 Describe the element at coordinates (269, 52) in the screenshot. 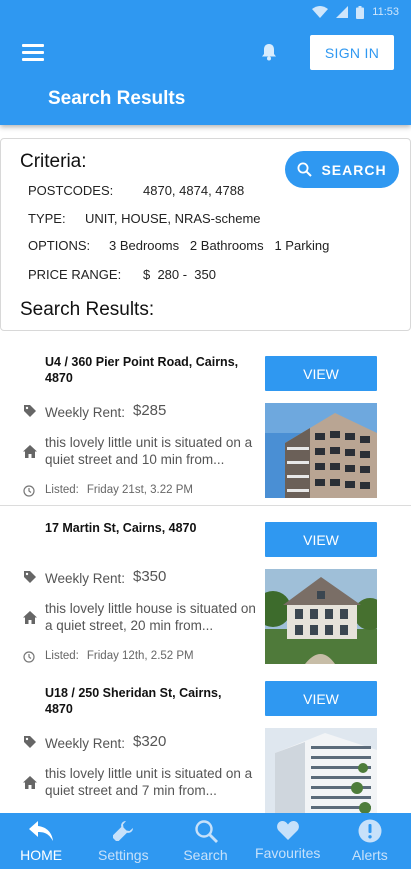

I see `bell-icon` at that location.